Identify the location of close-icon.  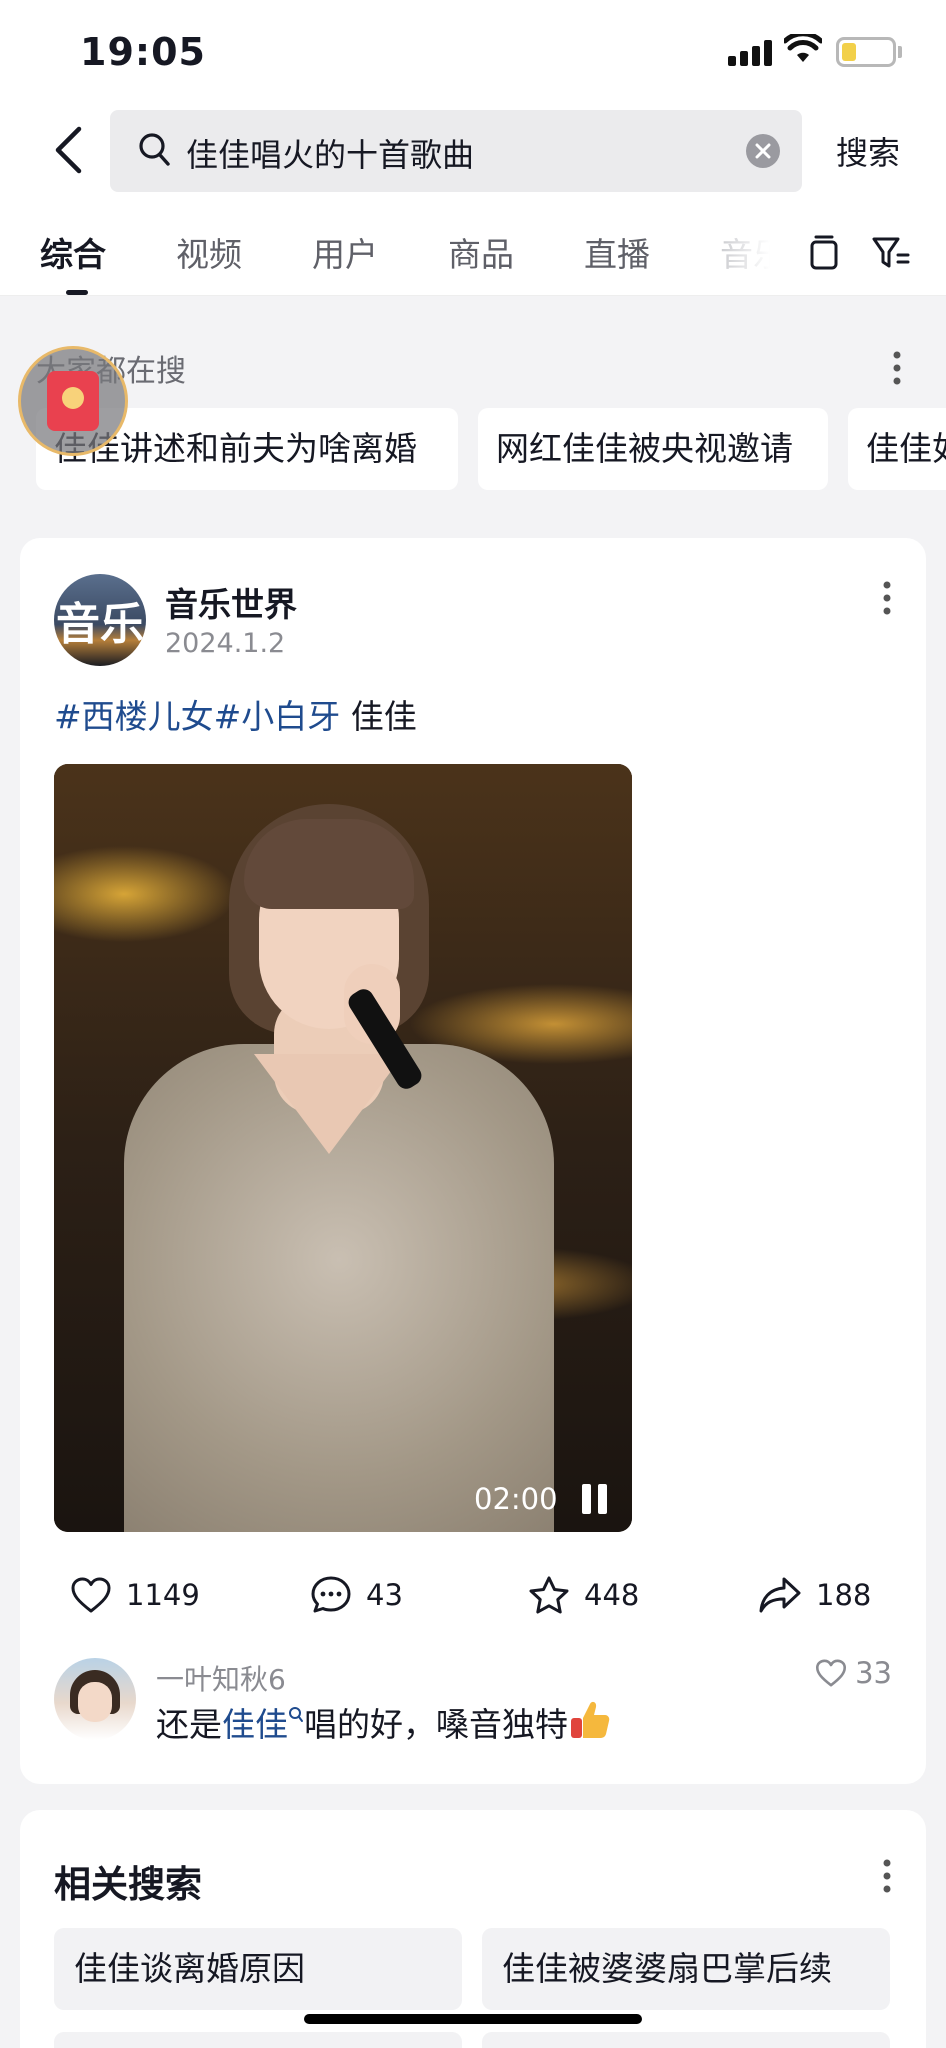
(763, 151).